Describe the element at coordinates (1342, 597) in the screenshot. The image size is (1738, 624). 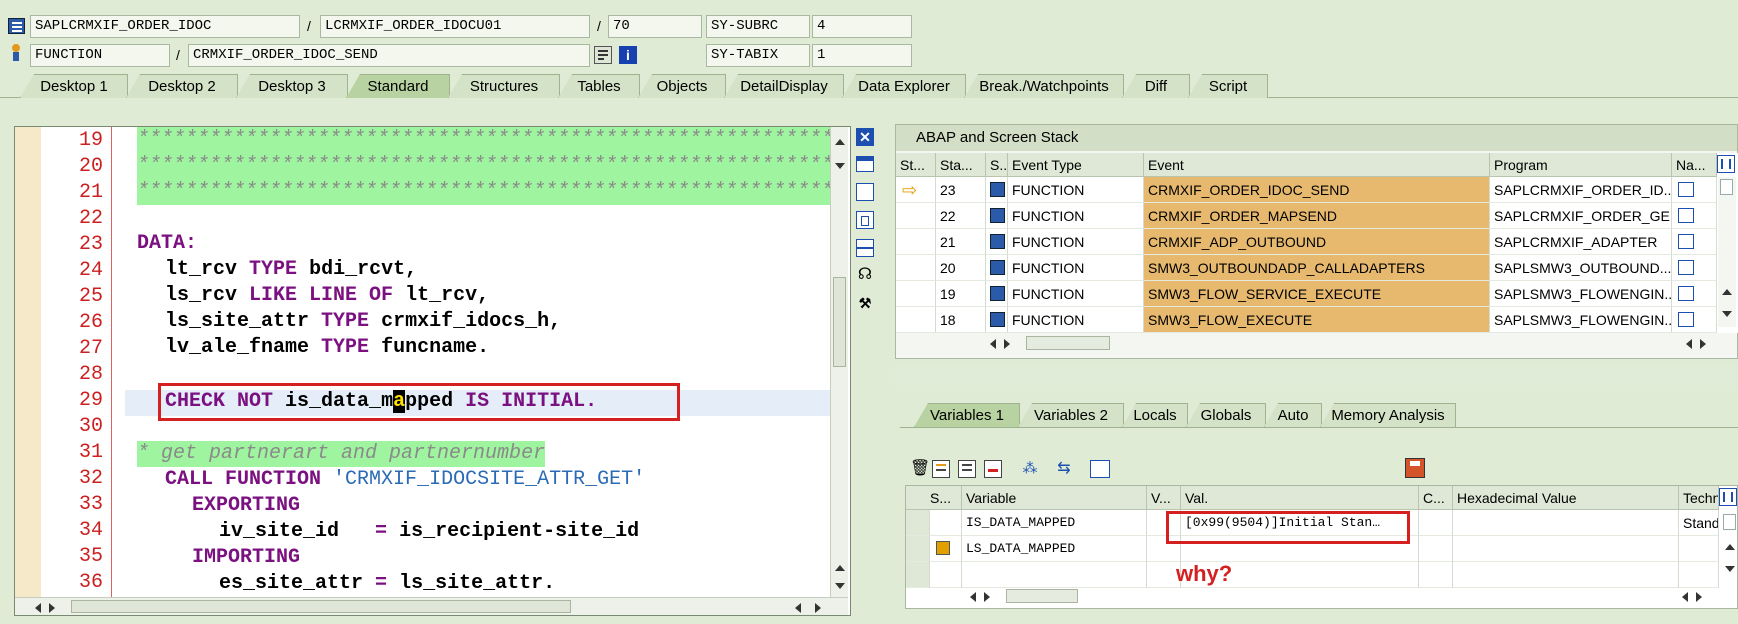
I see `variables-horizontal-scrollbar` at that location.